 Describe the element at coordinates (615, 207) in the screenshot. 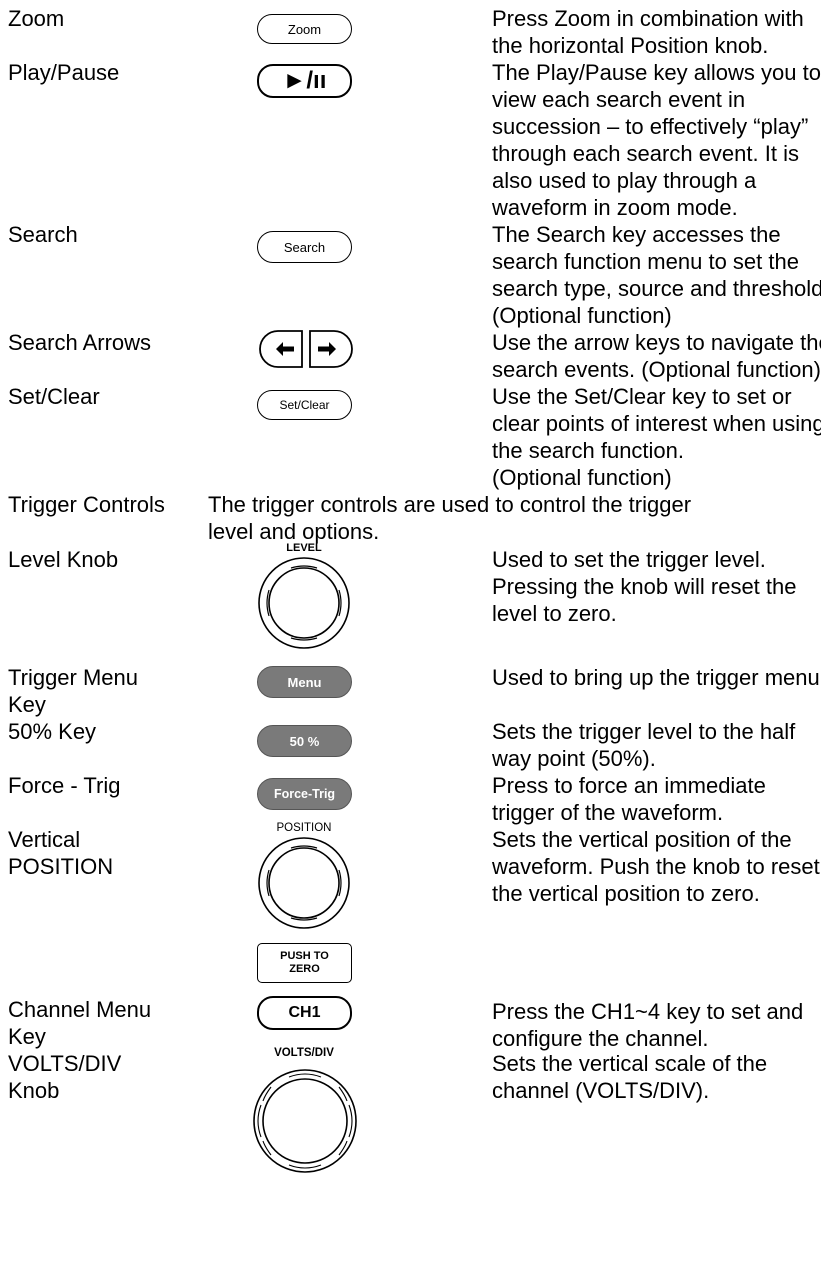

I see `desc-play-line-6: waveform in zoom mode.` at that location.